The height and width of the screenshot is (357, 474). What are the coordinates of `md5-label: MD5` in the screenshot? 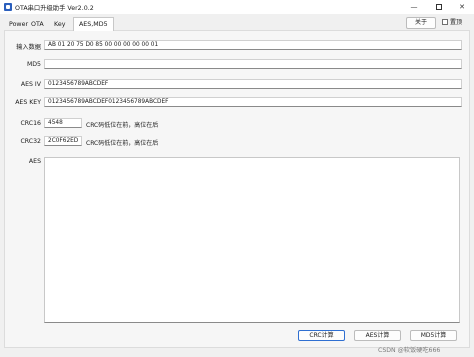 It's located at (33, 64).